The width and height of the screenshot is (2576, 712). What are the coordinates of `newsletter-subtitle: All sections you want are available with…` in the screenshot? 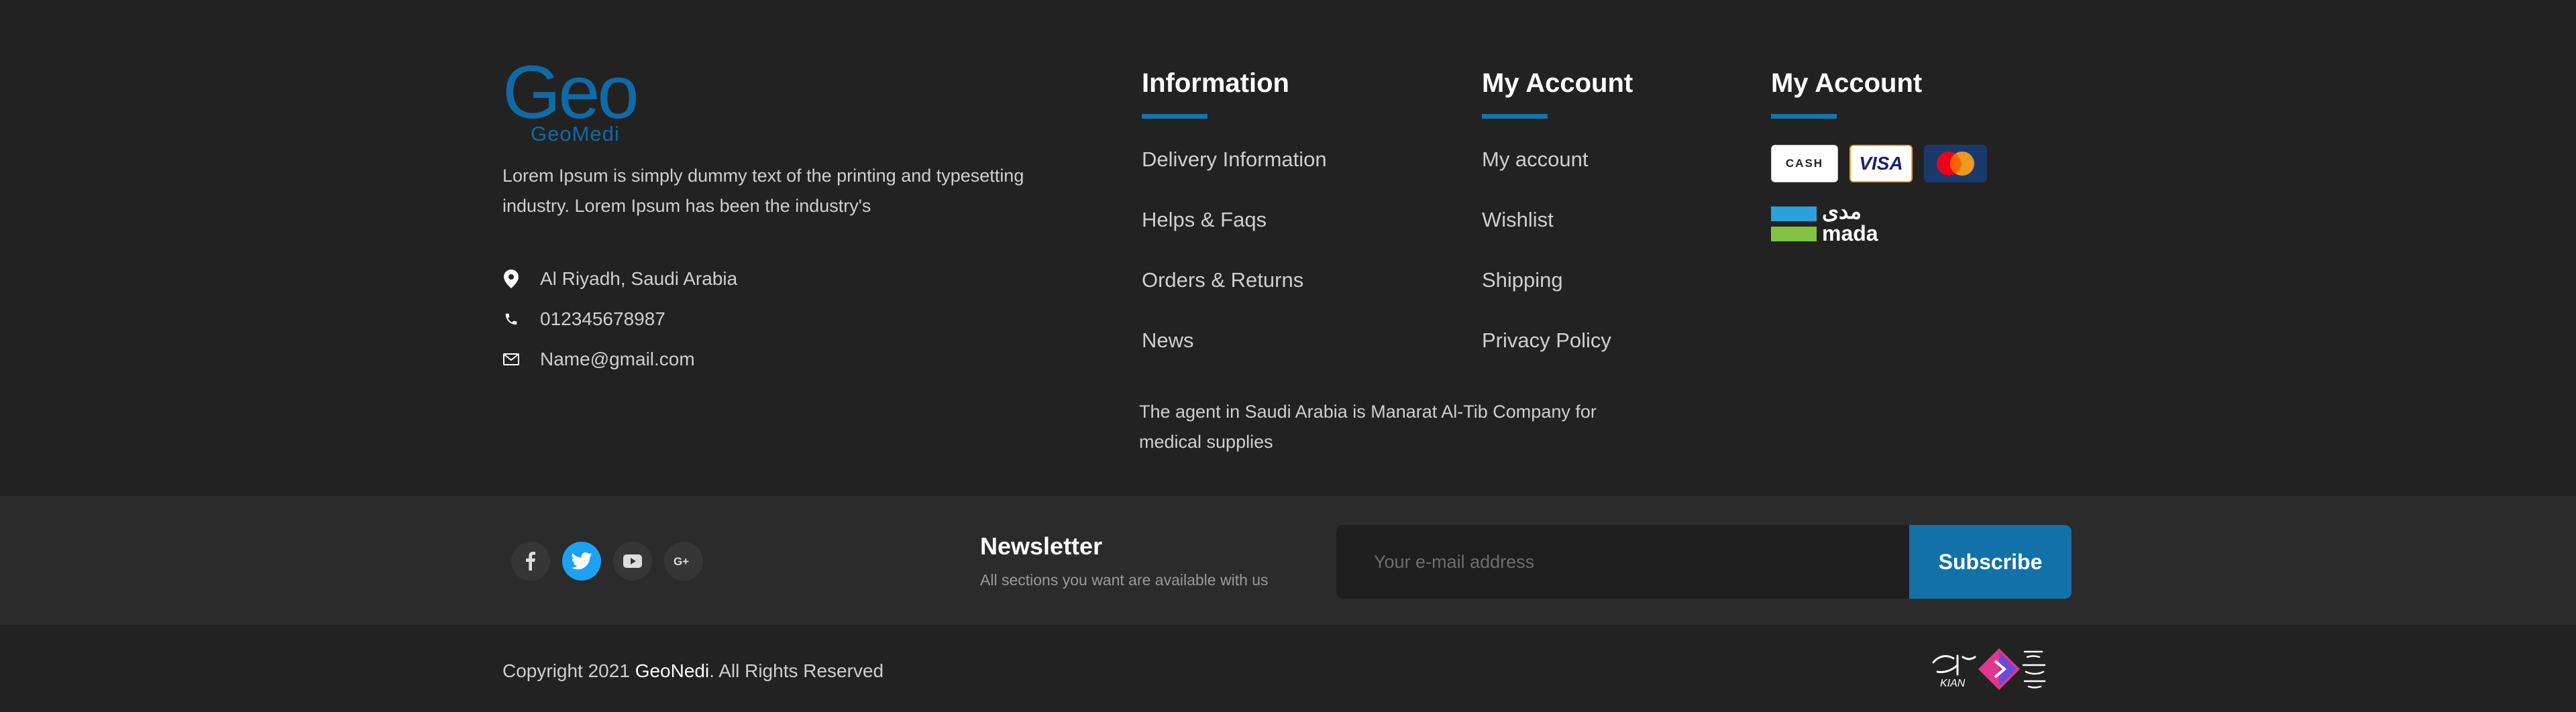 It's located at (1124, 580).